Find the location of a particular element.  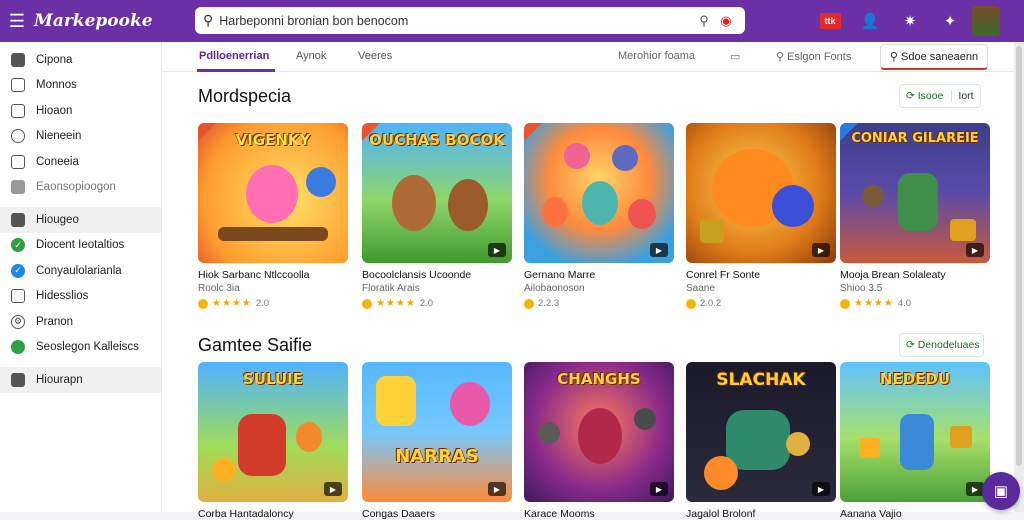

tab-third: Veeres is located at coordinates (375, 56).